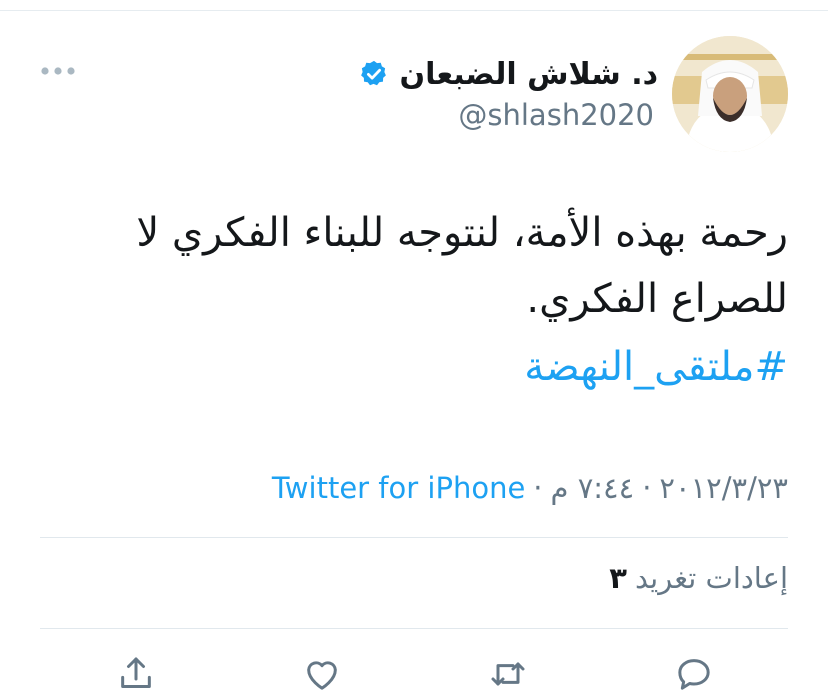 This screenshot has width=828, height=696. I want to click on retweet-icon, so click(508, 674).